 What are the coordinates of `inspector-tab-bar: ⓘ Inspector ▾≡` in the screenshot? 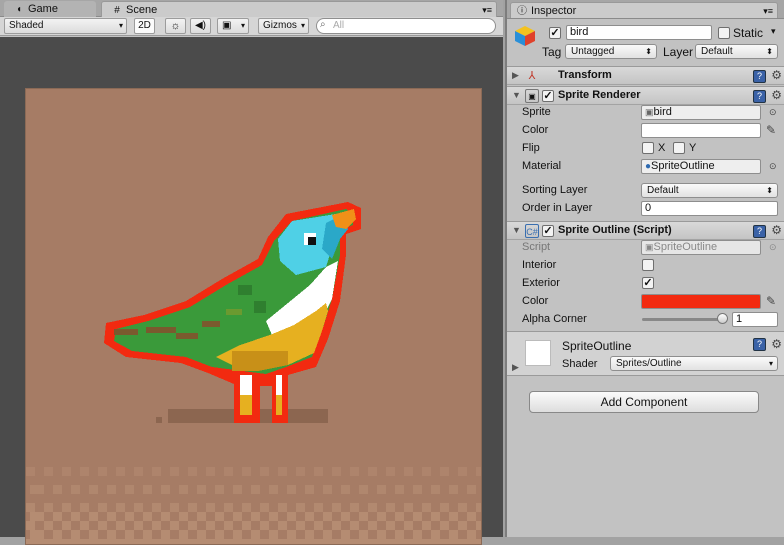 It's located at (645, 9).